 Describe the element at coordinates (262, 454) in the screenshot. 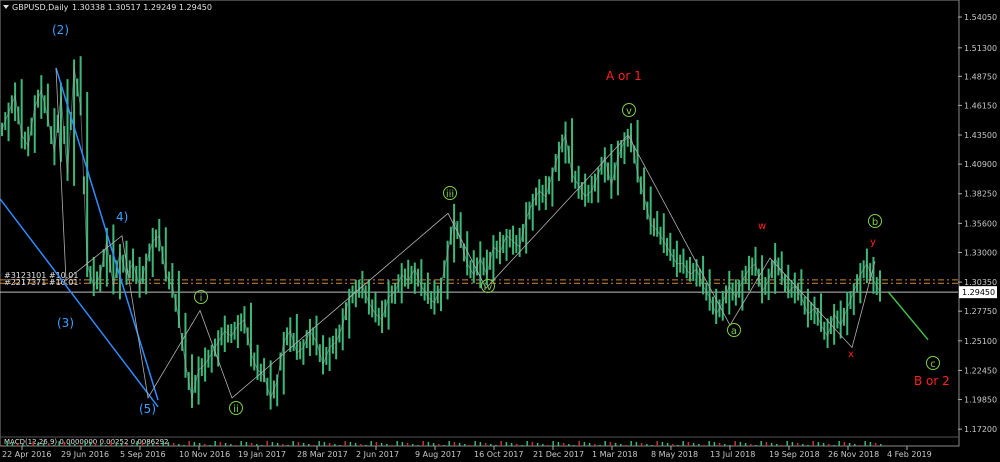

I see `x-tick-label: 19 Jan 2017` at that location.